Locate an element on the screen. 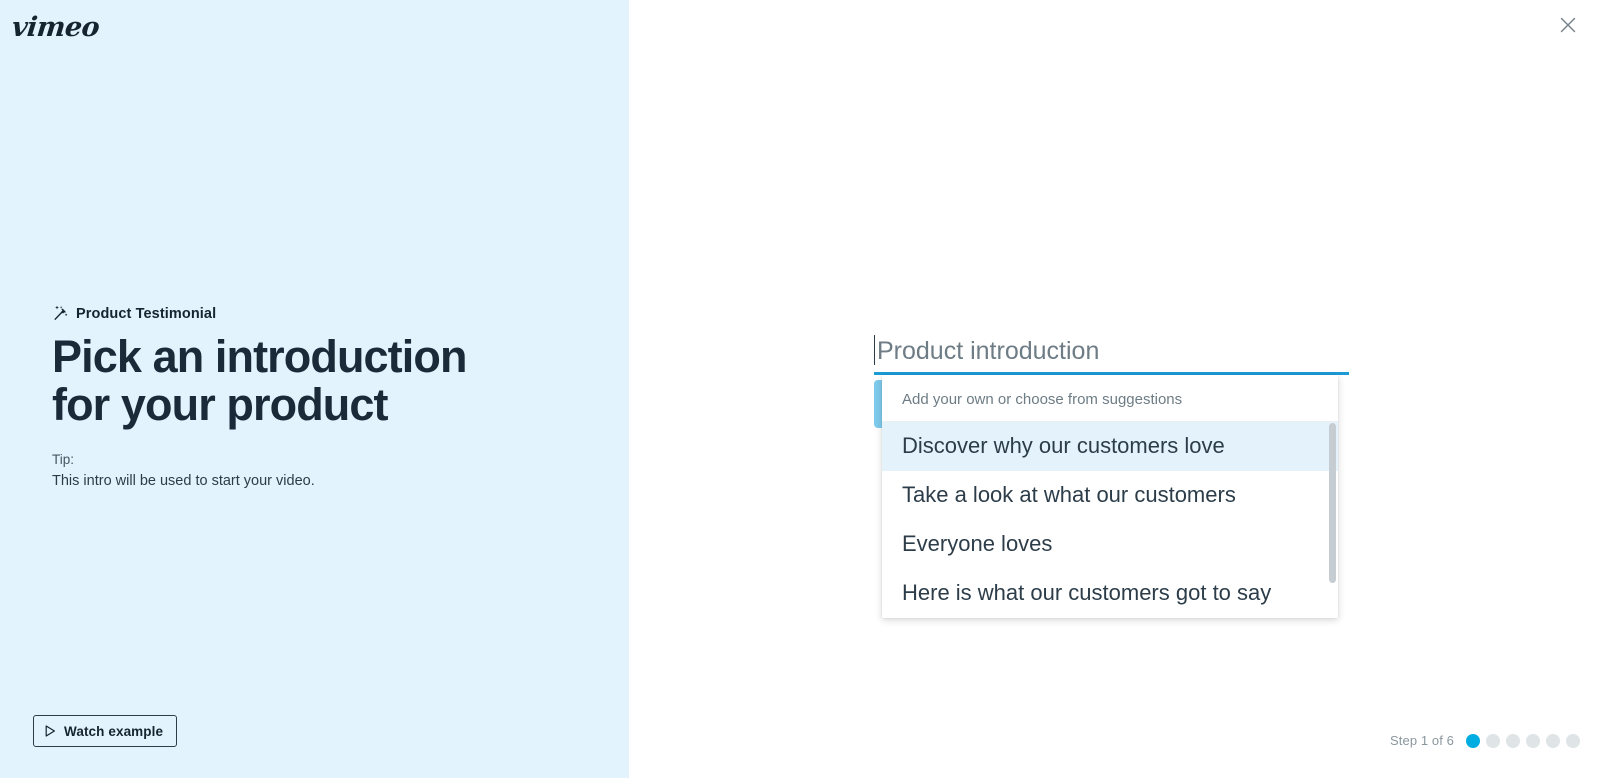 This screenshot has width=1600, height=778. step-indicator: Step 1 of 6 is located at coordinates (1485, 740).